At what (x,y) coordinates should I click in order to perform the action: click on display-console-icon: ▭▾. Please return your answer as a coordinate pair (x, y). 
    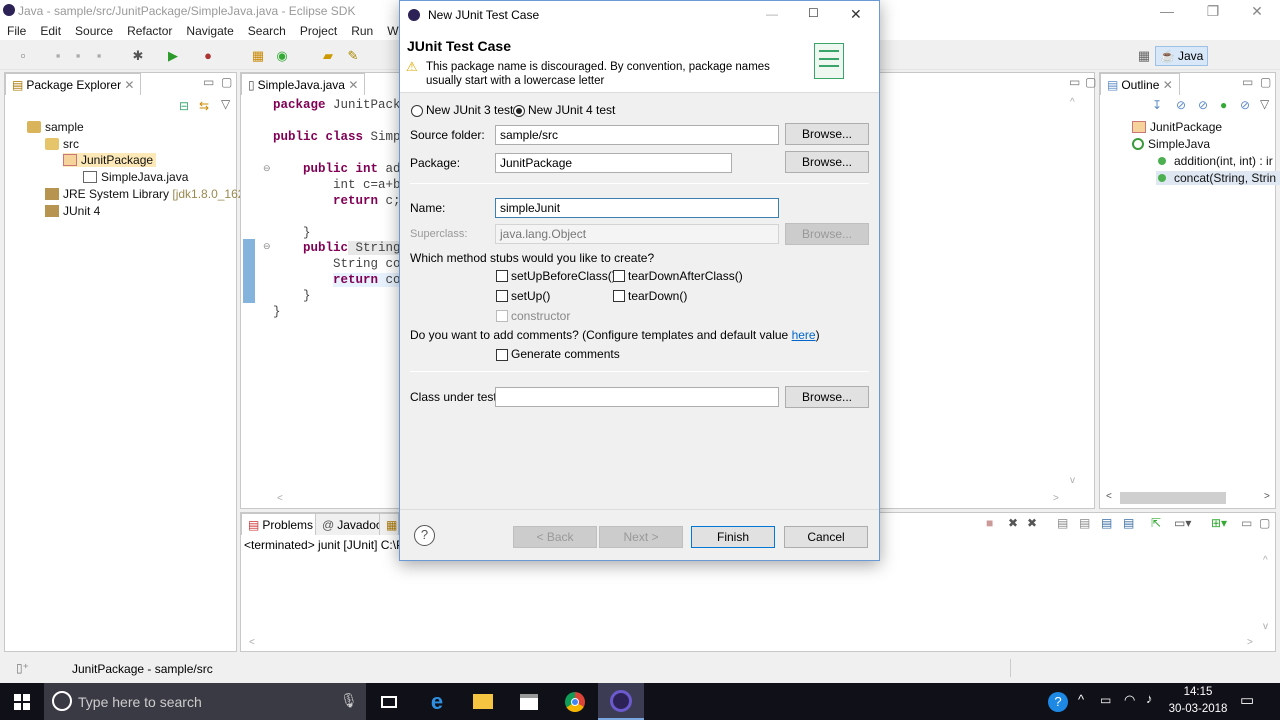
    Looking at the image, I should click on (1182, 523).